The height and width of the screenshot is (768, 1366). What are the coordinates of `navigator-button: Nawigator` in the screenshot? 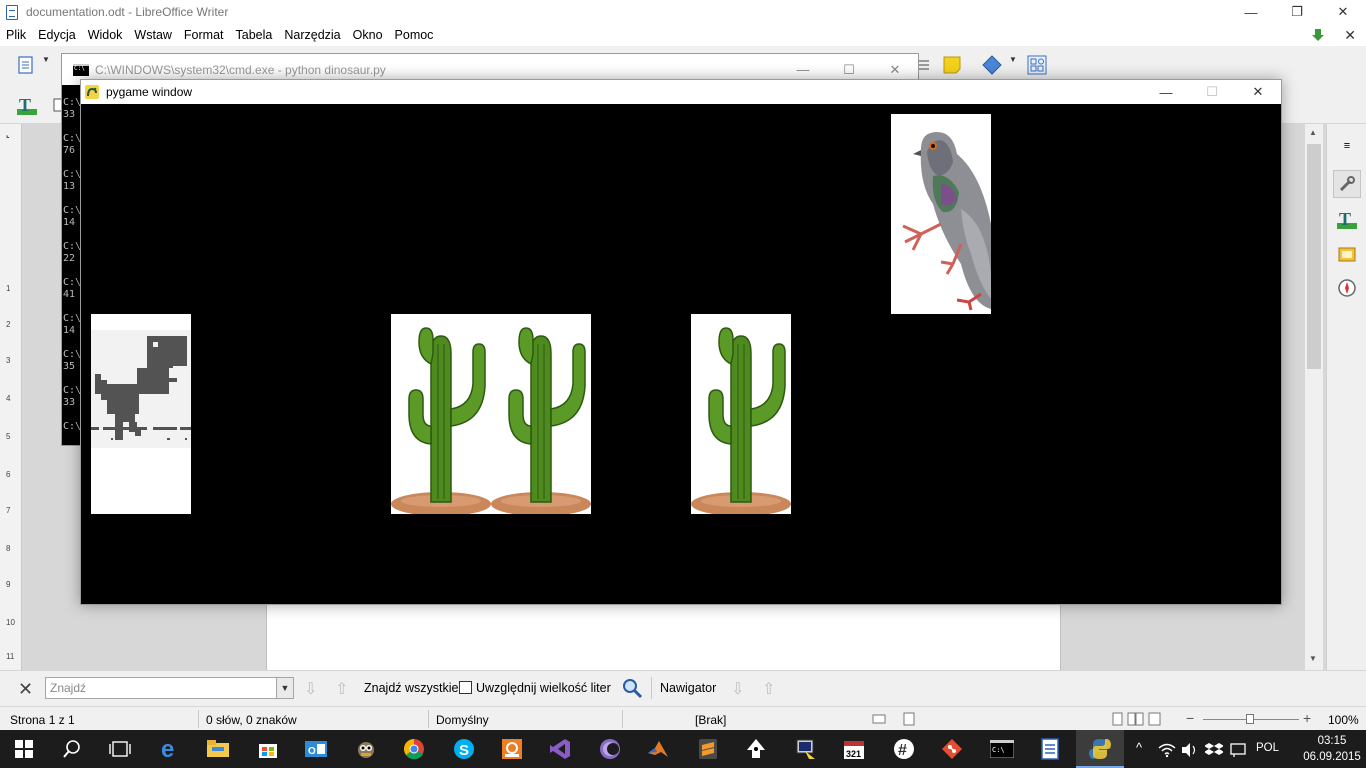 It's located at (688, 688).